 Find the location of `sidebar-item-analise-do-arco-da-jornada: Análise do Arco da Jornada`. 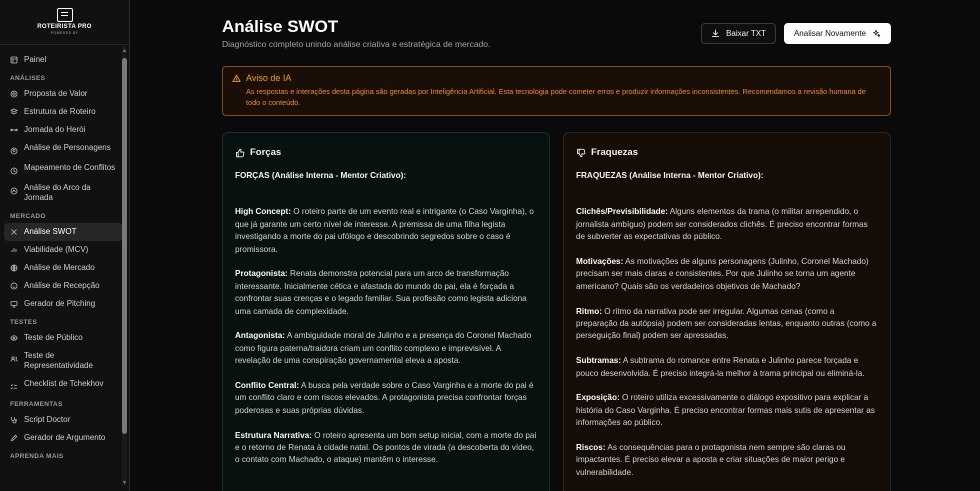

sidebar-item-analise-do-arco-da-jornada: Análise do Arco da Jornada is located at coordinates (63, 193).